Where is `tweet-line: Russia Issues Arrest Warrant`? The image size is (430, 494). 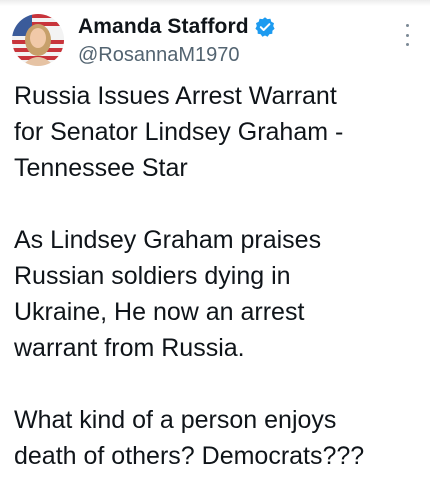 tweet-line: Russia Issues Arrest Warrant is located at coordinates (175, 96).